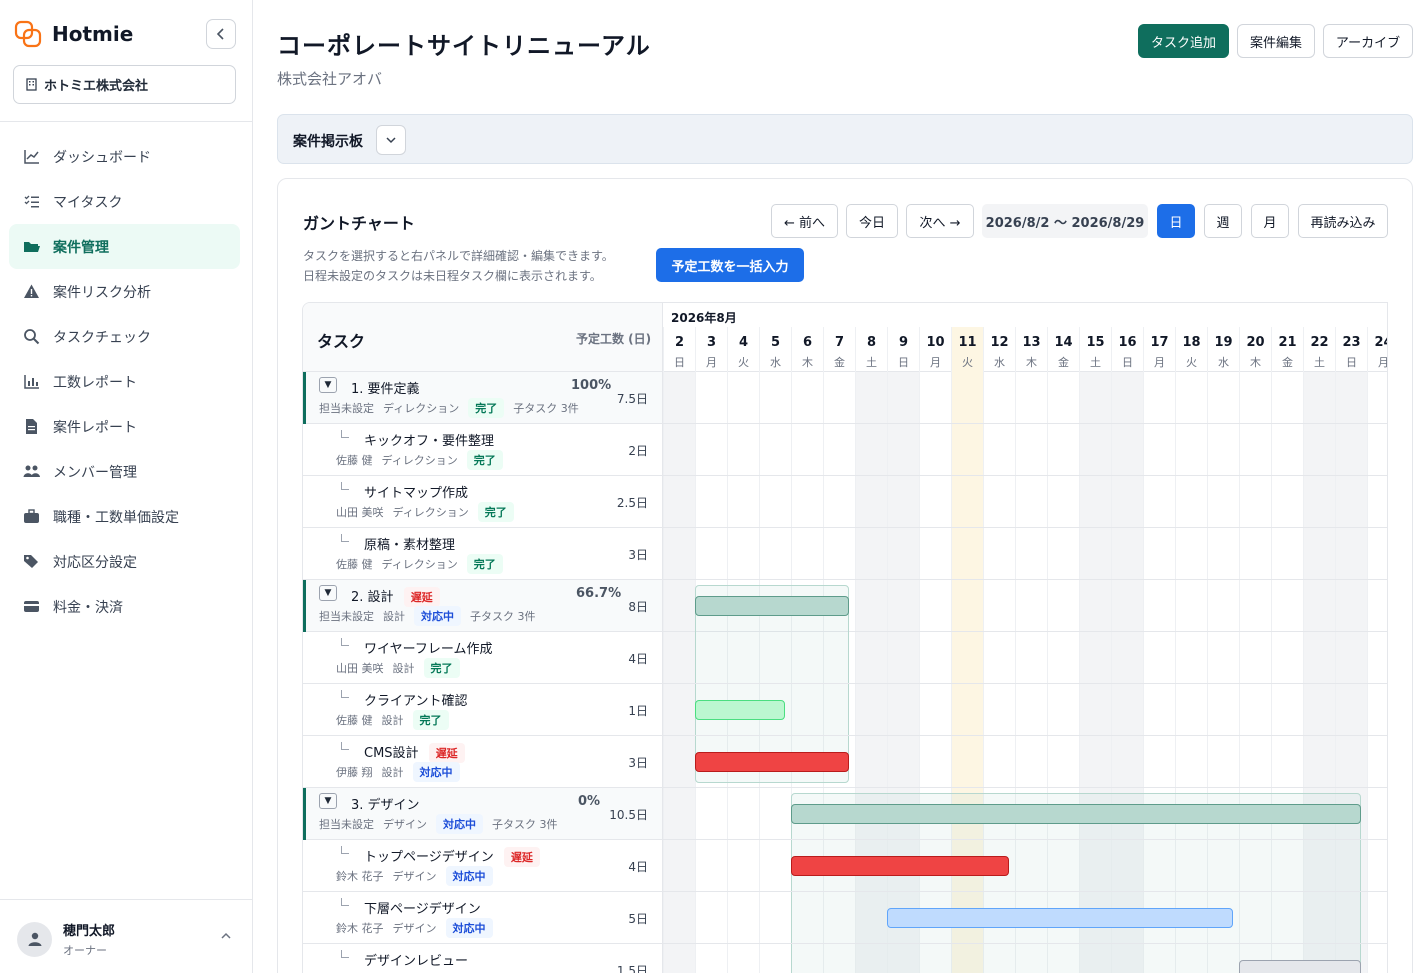  What do you see at coordinates (730, 265) in the screenshot?
I see `bulk-hours-button: 予定工数を一括入力` at bounding box center [730, 265].